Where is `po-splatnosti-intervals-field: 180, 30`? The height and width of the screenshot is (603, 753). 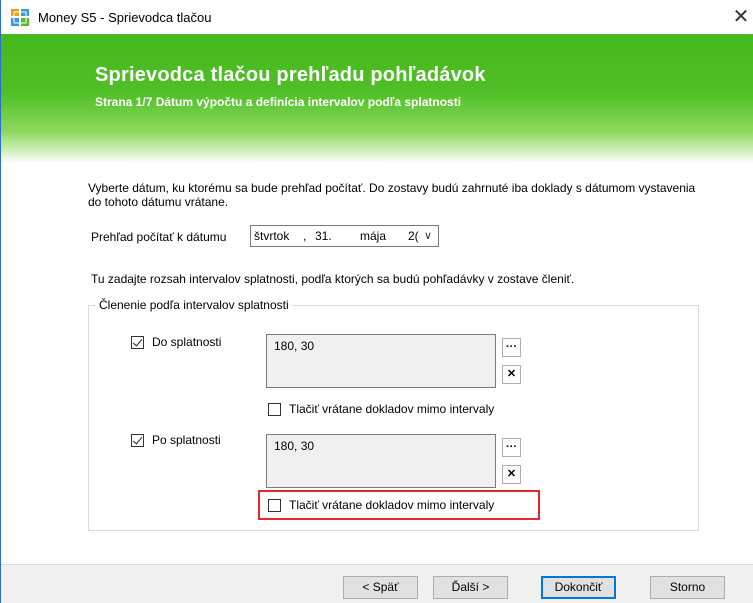 po-splatnosti-intervals-field: 180, 30 is located at coordinates (381, 461).